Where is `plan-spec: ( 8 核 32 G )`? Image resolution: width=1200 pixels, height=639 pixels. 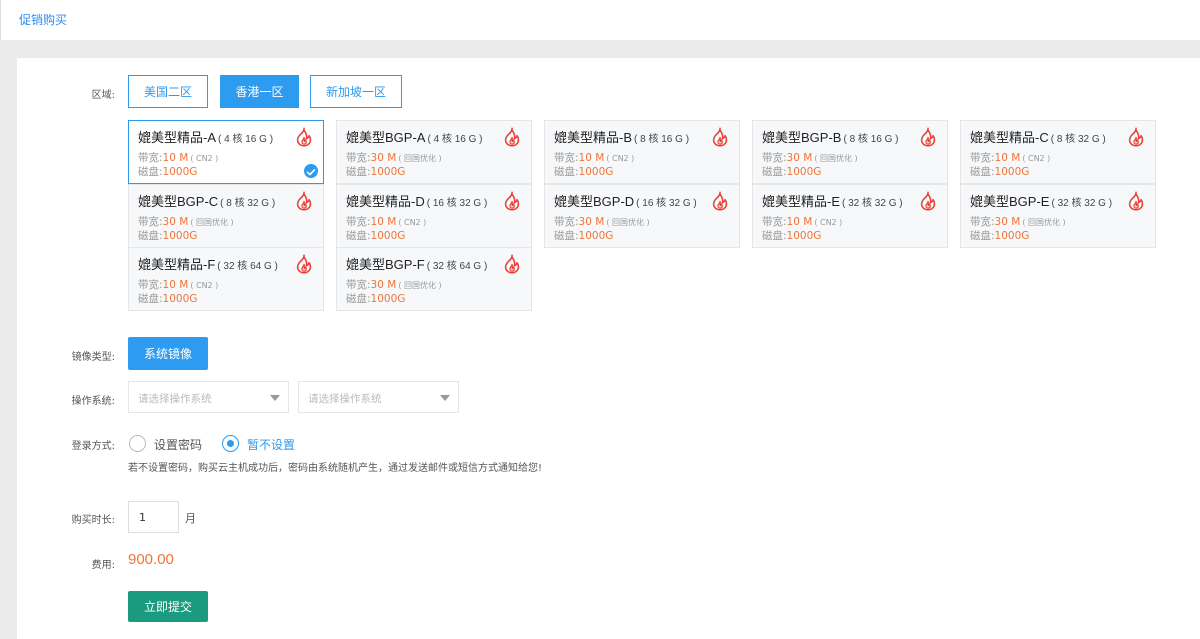
plan-spec: ( 8 核 32 G ) is located at coordinates (1078, 139).